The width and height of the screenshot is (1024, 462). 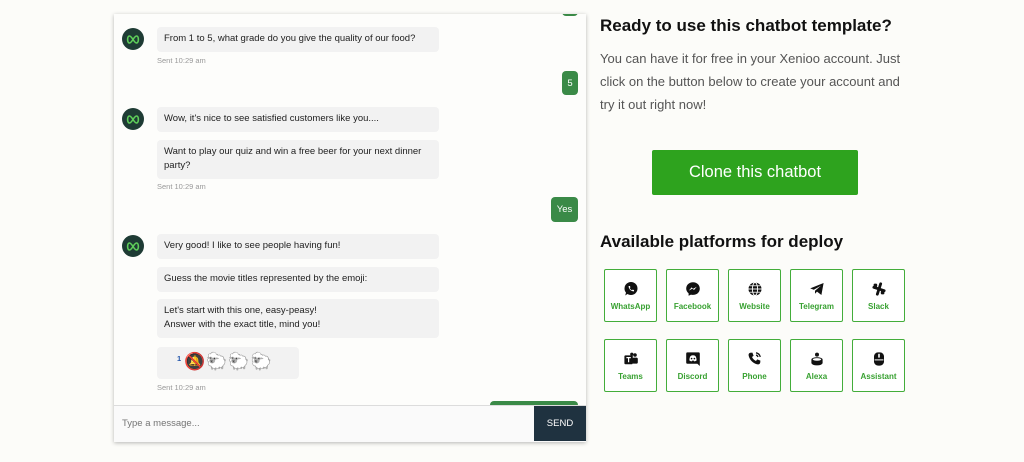 What do you see at coordinates (630, 358) in the screenshot?
I see `teams-icon` at bounding box center [630, 358].